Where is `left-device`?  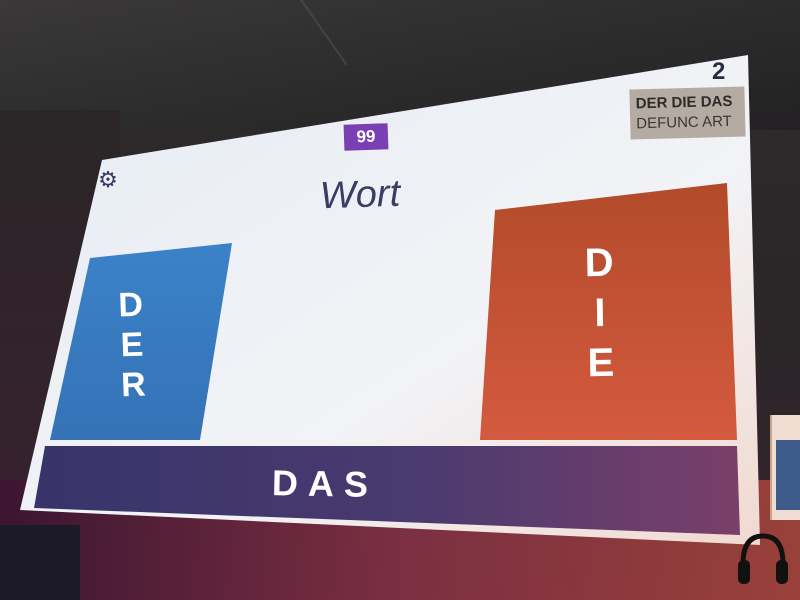 left-device is located at coordinates (40, 562).